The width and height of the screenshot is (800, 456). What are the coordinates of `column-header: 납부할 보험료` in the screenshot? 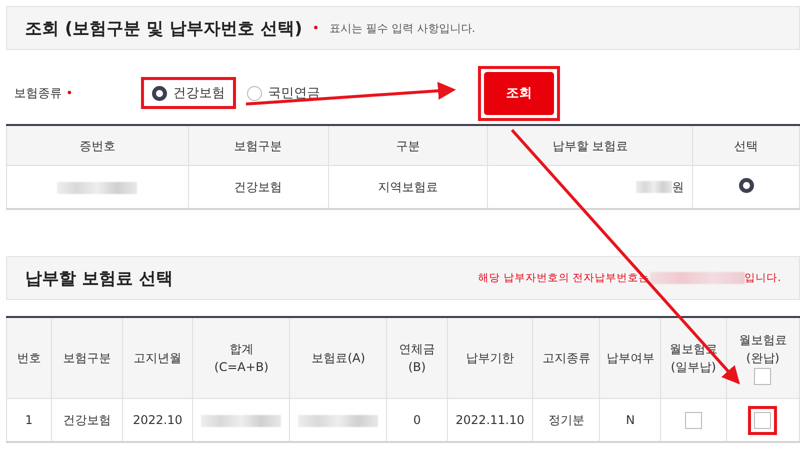 It's located at (590, 145).